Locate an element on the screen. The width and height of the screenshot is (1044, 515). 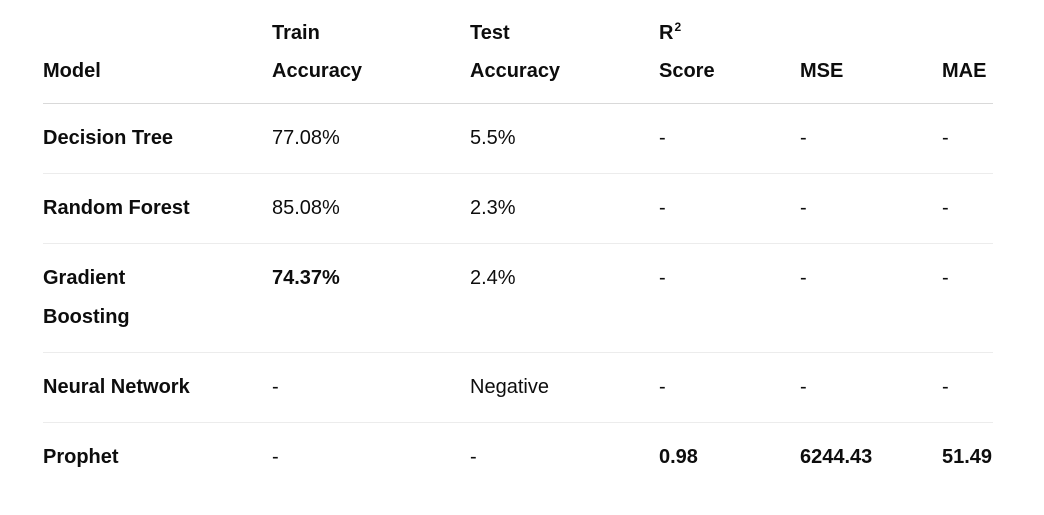
cell-r2-score: 0.98 is located at coordinates (678, 457).